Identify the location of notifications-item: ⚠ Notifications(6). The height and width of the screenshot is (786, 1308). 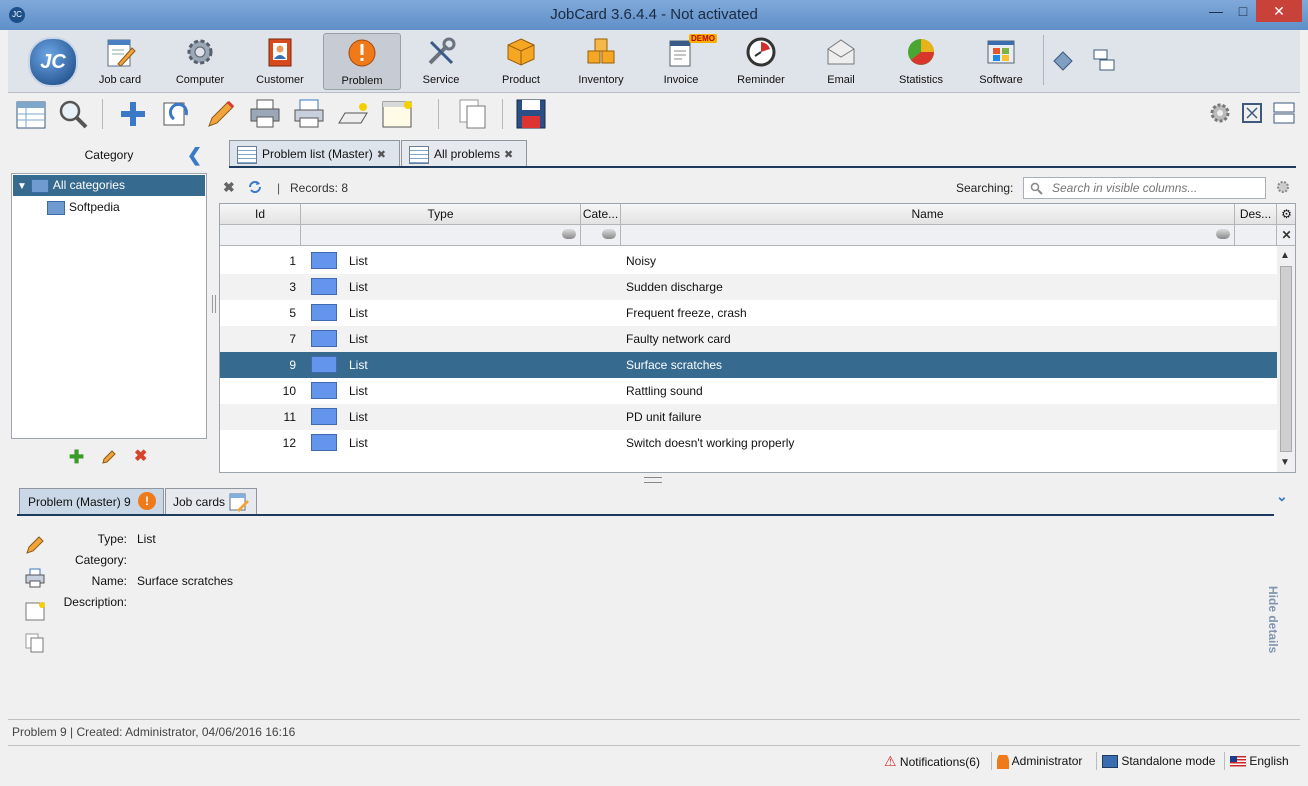
(932, 761).